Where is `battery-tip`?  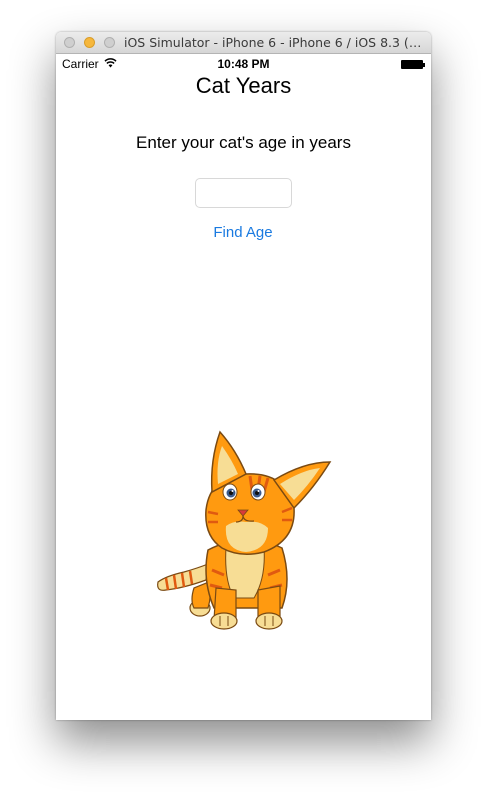 battery-tip is located at coordinates (424, 65).